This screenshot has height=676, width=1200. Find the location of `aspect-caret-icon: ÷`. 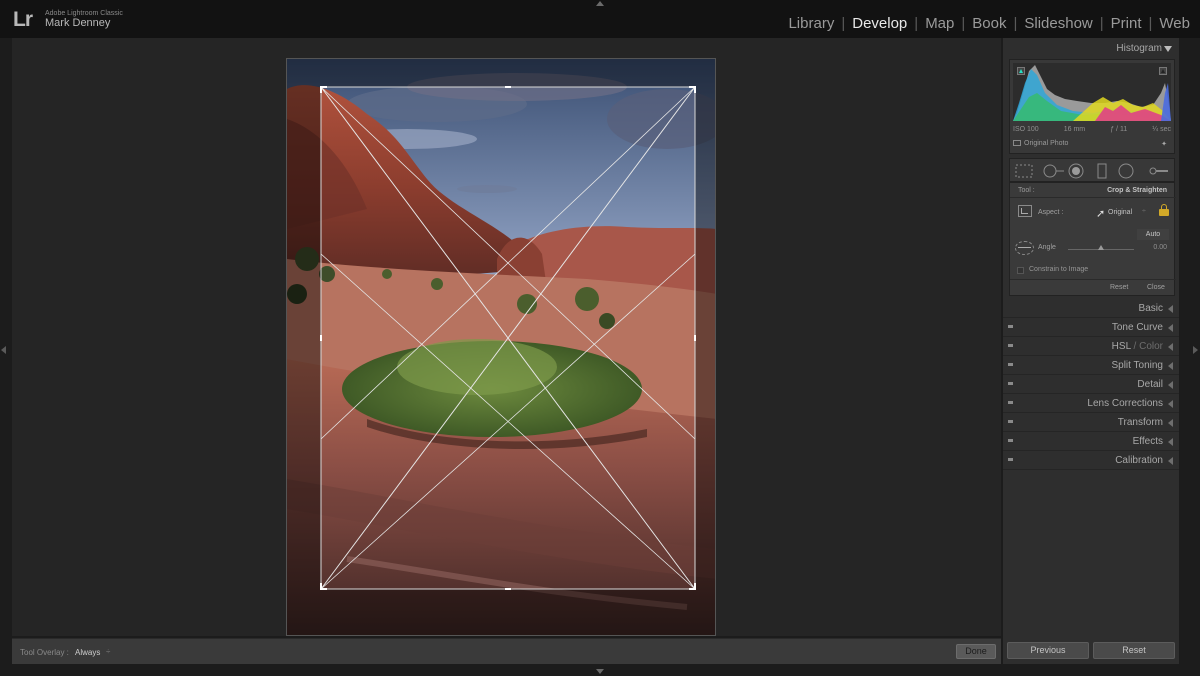

aspect-caret-icon: ÷ is located at coordinates (1144, 211).